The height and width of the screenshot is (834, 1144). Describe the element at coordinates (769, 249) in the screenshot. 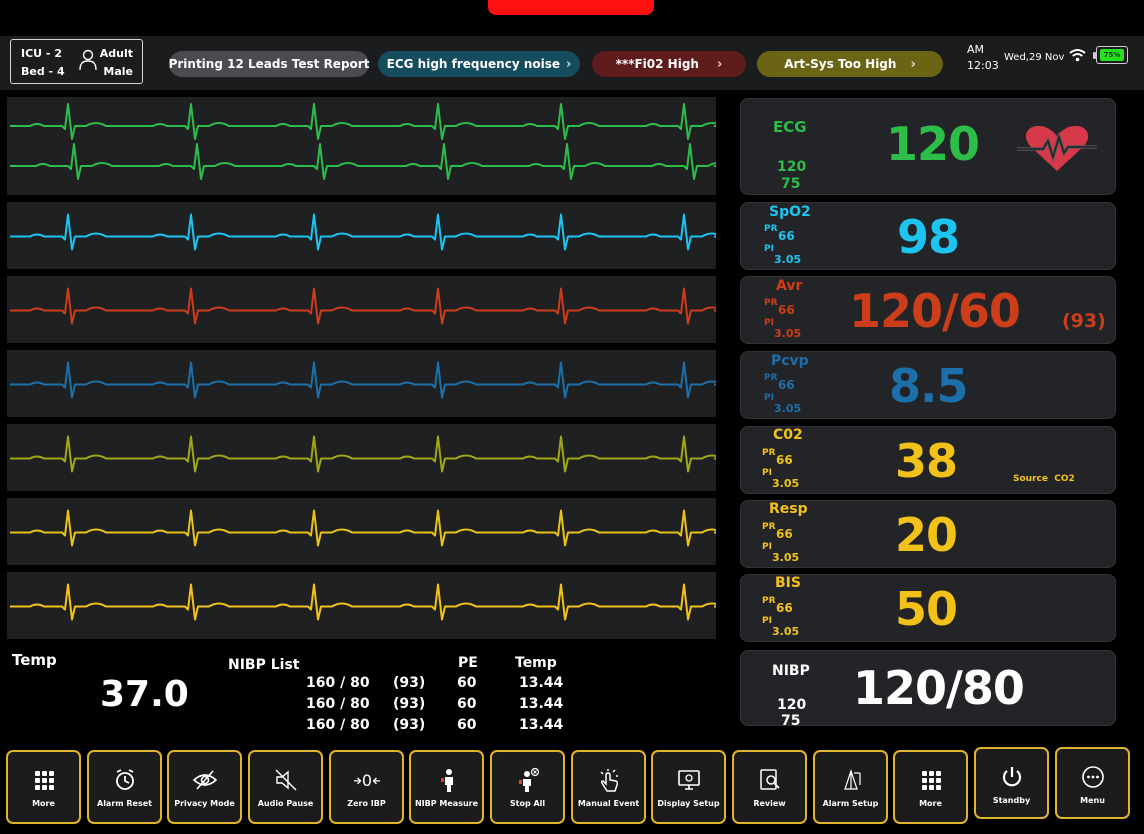

I see `pi-label: PI` at that location.